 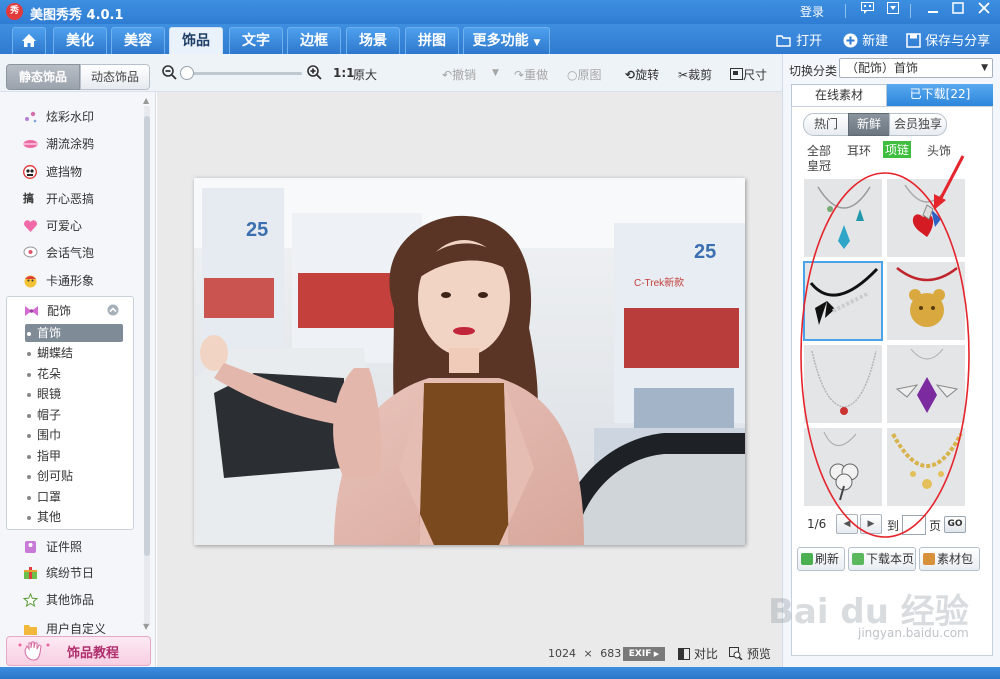 What do you see at coordinates (644, 654) in the screenshot?
I see `exif-button: EXIF ▶` at bounding box center [644, 654].